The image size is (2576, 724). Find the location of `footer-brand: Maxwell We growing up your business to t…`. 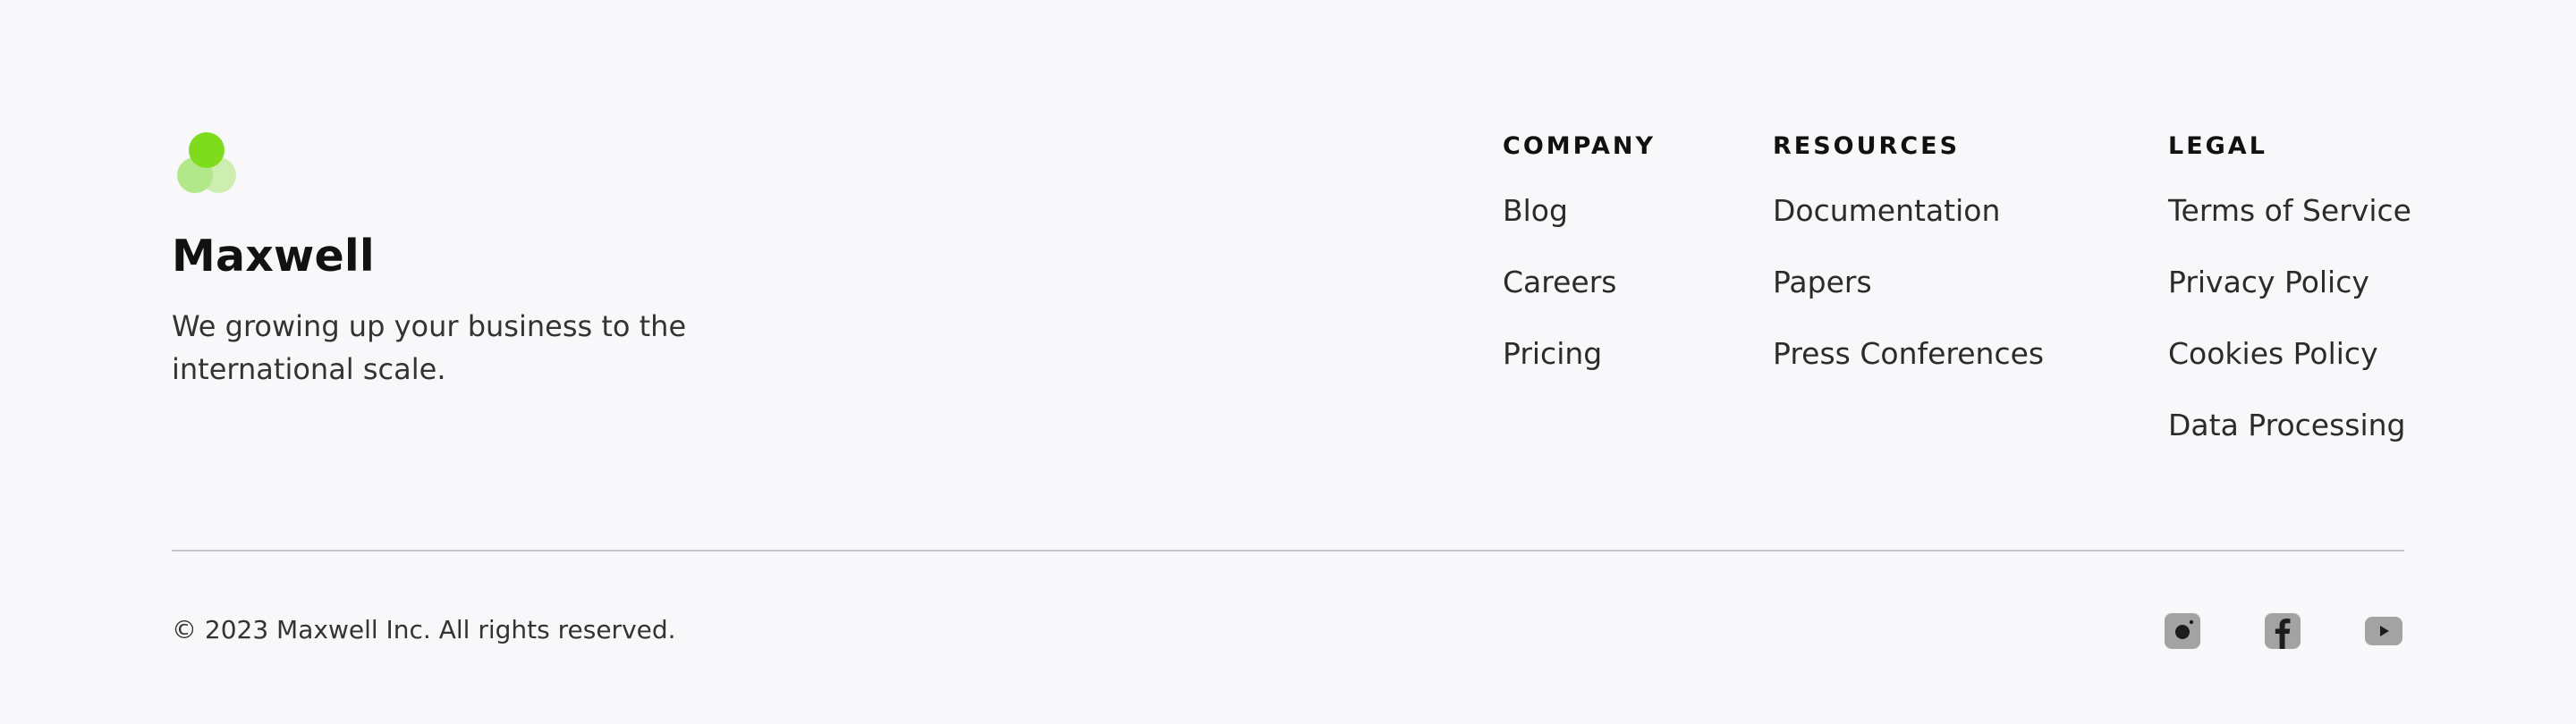

footer-brand: Maxwell We growing up your business to t… is located at coordinates (476, 261).